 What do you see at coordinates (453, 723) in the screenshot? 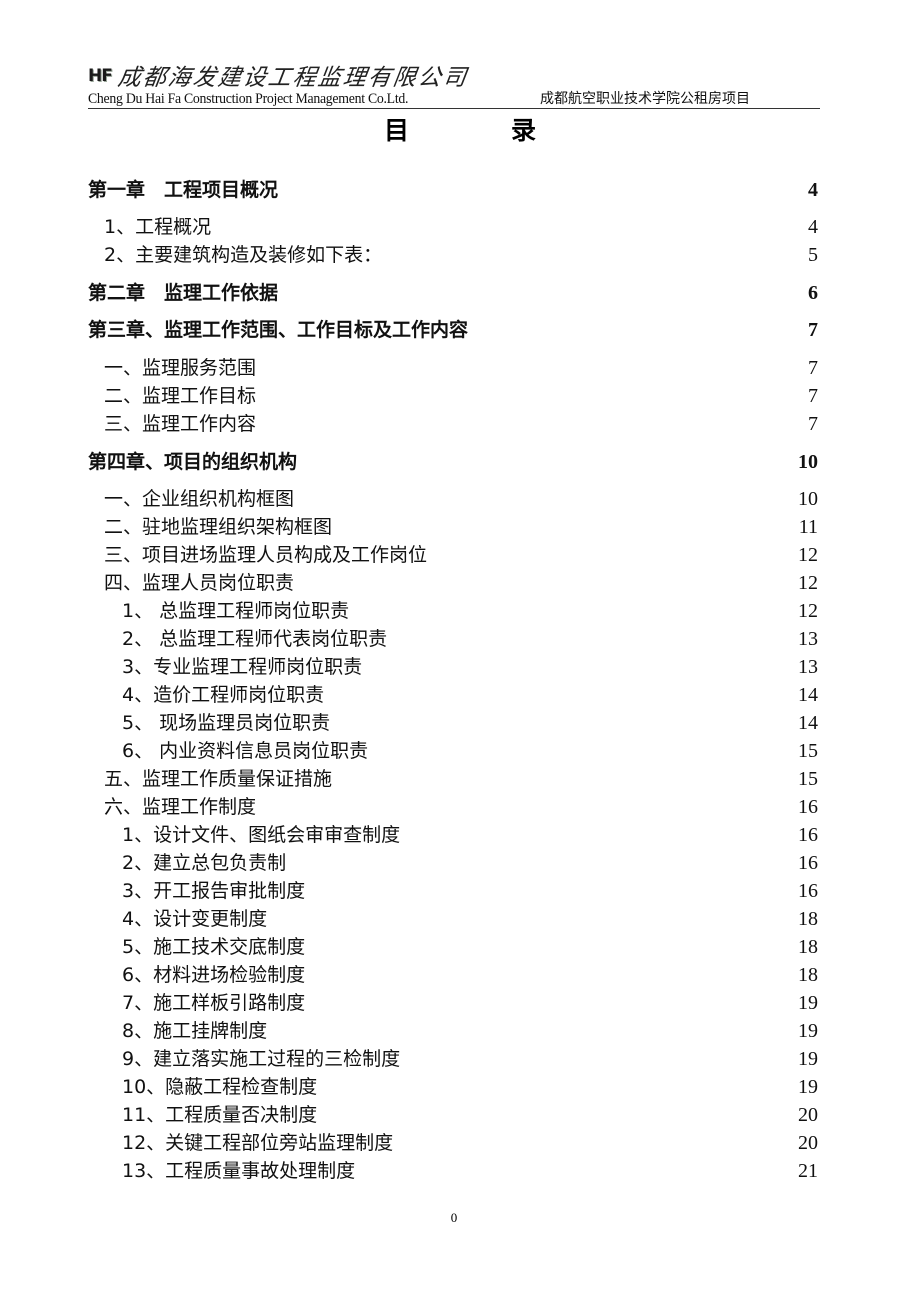
I see `toc-entry: 5、 现场监理员岗位职责 14` at bounding box center [453, 723].